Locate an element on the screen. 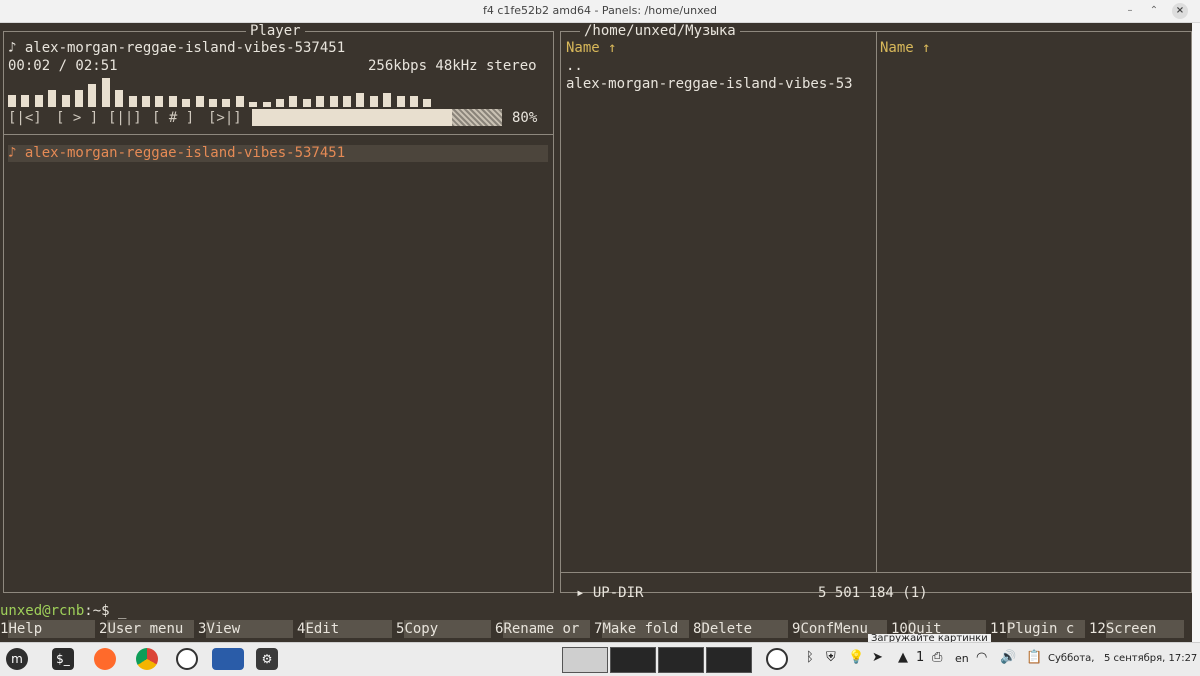  next-button: [>|] is located at coordinates (225, 118).